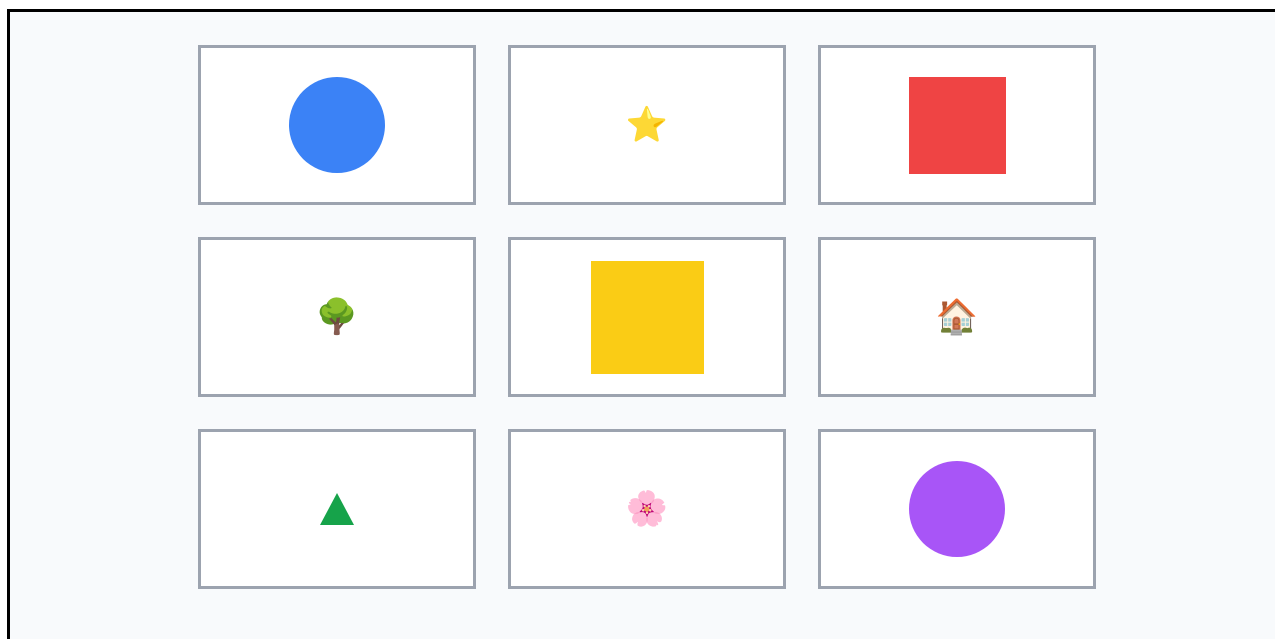 Image resolution: width=1275 pixels, height=639 pixels. I want to click on card-4: 🌳, so click(337, 317).